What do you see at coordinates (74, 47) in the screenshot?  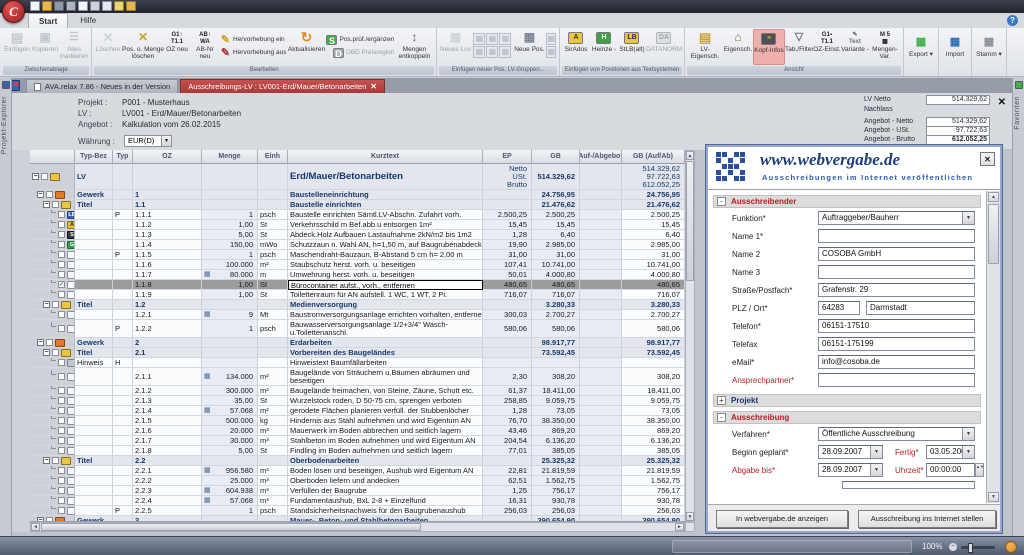 I see `alles-markieren-button: ☰ Alles markieren` at bounding box center [74, 47].